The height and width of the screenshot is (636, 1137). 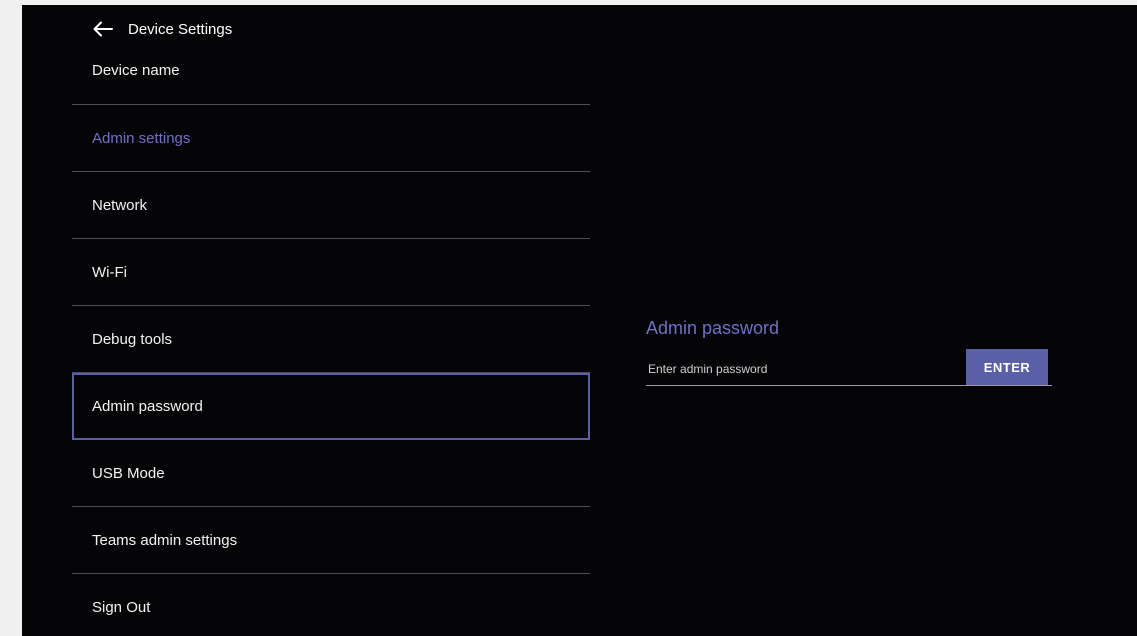 I want to click on menu-item-device-name: Device name, so click(x=331, y=71).